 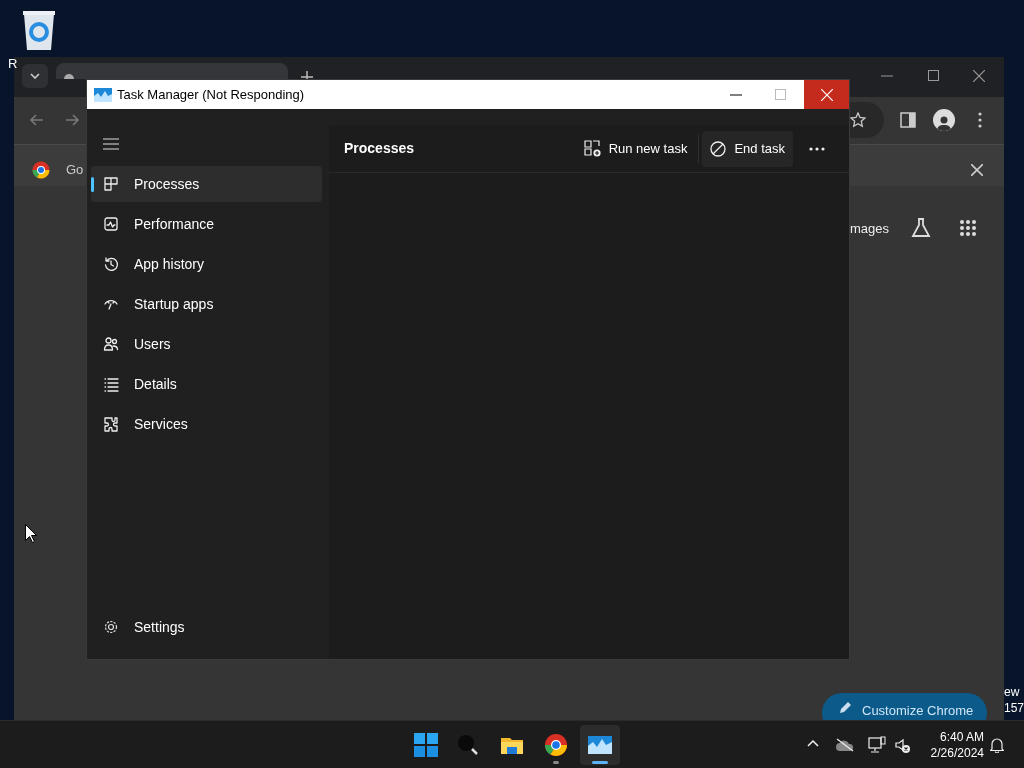 What do you see at coordinates (845, 745) in the screenshot?
I see `cloud-off-icon` at bounding box center [845, 745].